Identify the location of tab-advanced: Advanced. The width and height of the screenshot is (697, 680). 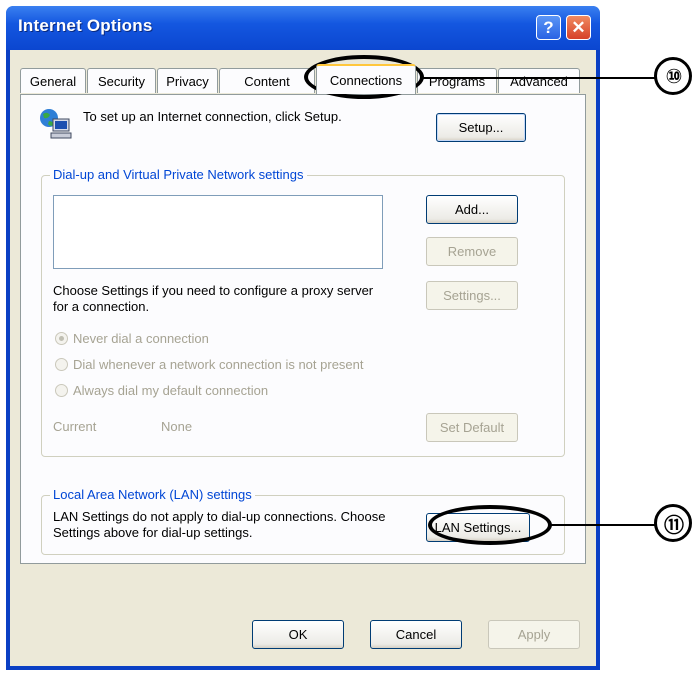
(539, 80).